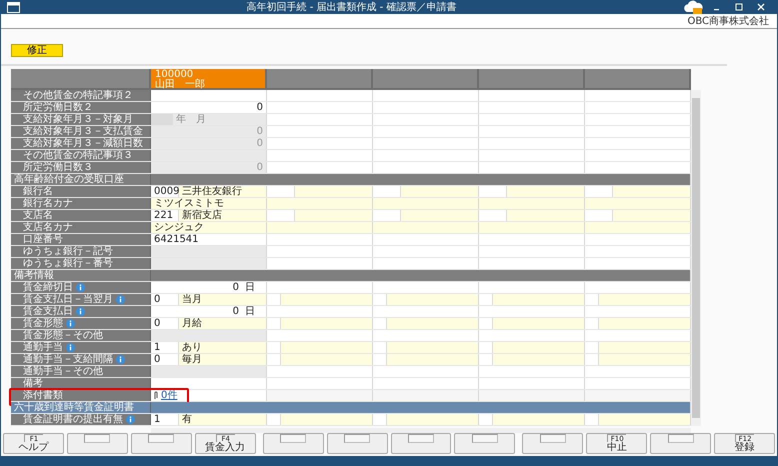 This screenshot has height=466, width=778. Describe the element at coordinates (81, 383) in the screenshot. I see `row-label: 備考` at that location.